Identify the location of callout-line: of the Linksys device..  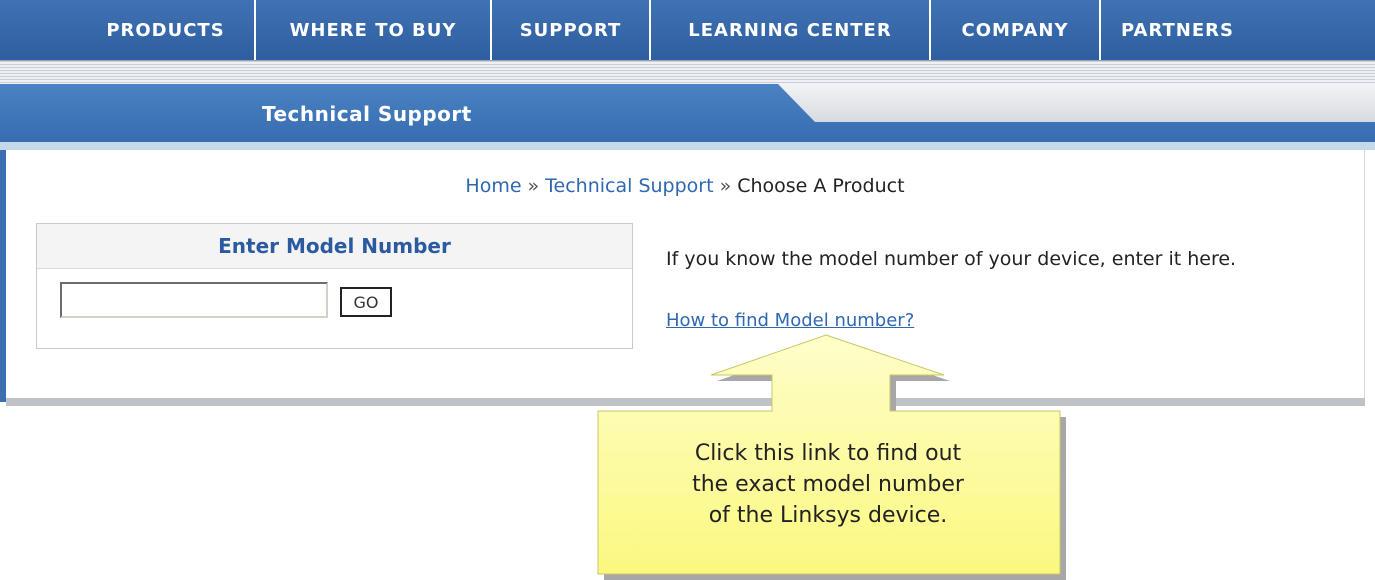
(828, 515).